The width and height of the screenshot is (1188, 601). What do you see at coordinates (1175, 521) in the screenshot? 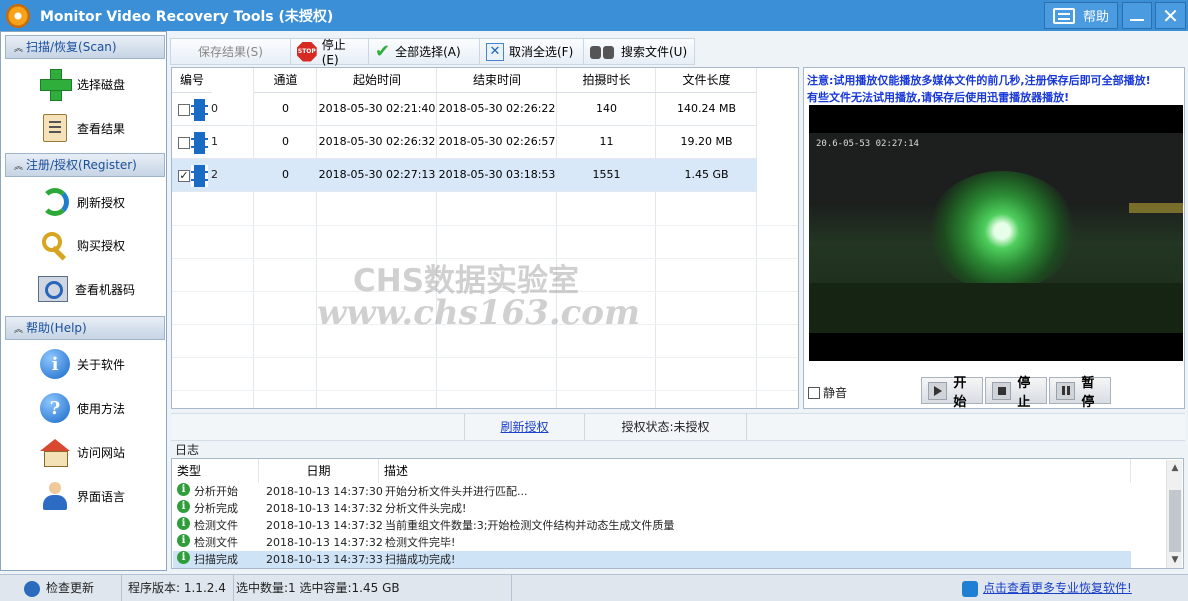
I see `scroll-thumb` at bounding box center [1175, 521].